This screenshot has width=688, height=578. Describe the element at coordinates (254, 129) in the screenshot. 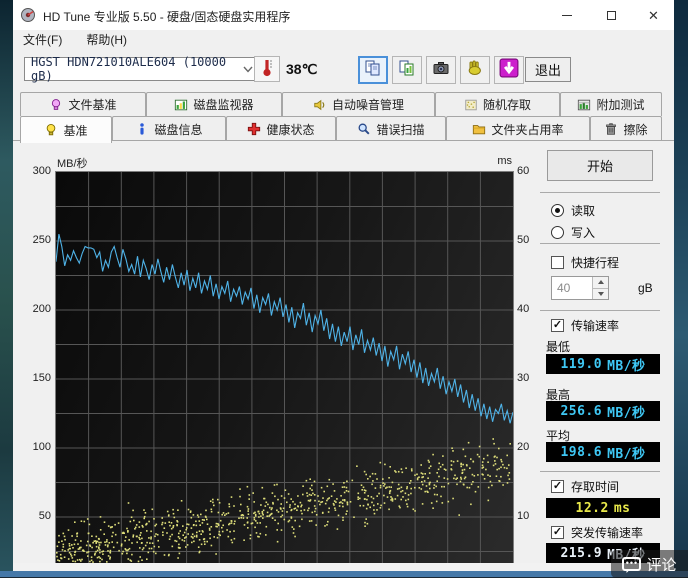

I see `red-cross-icon` at that location.